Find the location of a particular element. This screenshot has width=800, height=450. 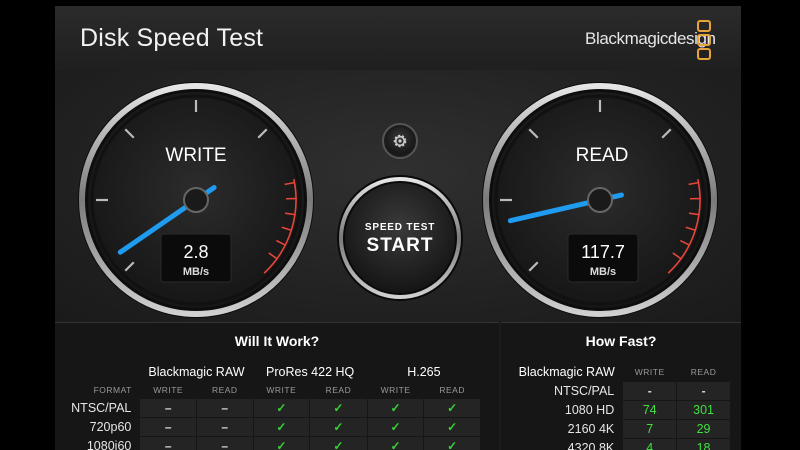

codec-header: ProRes 422 HQ is located at coordinates (310, 372).